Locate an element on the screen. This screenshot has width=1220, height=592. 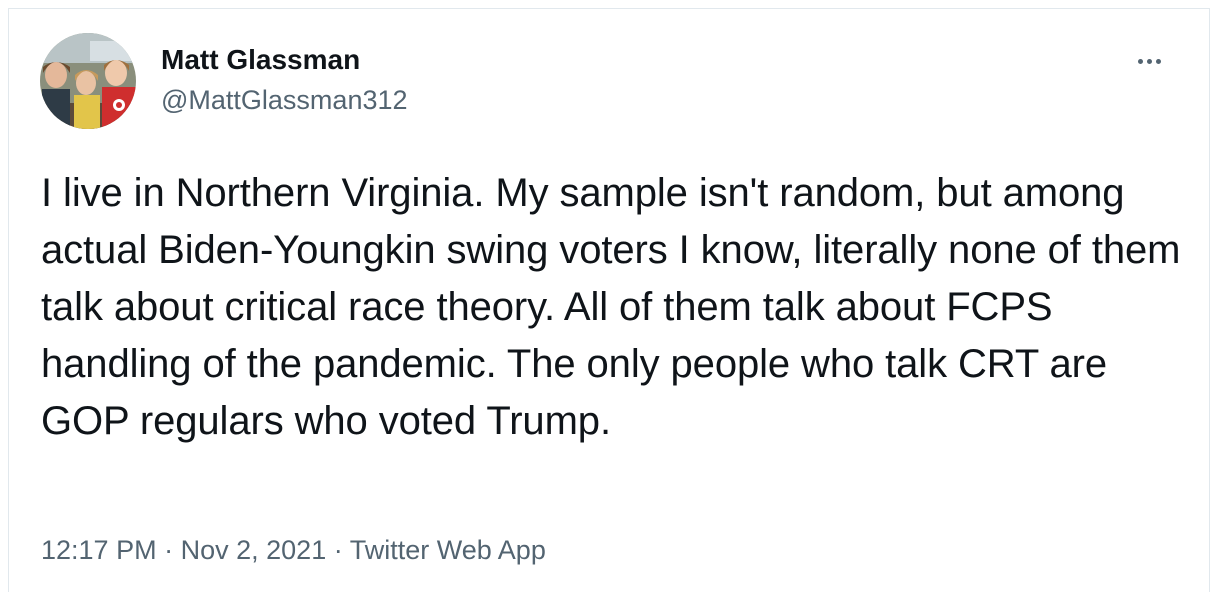
more-options-button is located at coordinates (1149, 61).